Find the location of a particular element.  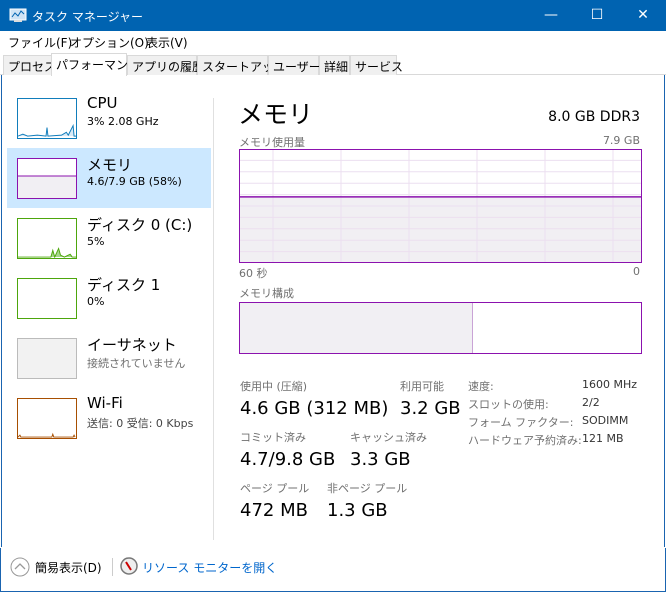

page-title: メモリ is located at coordinates (276, 114).